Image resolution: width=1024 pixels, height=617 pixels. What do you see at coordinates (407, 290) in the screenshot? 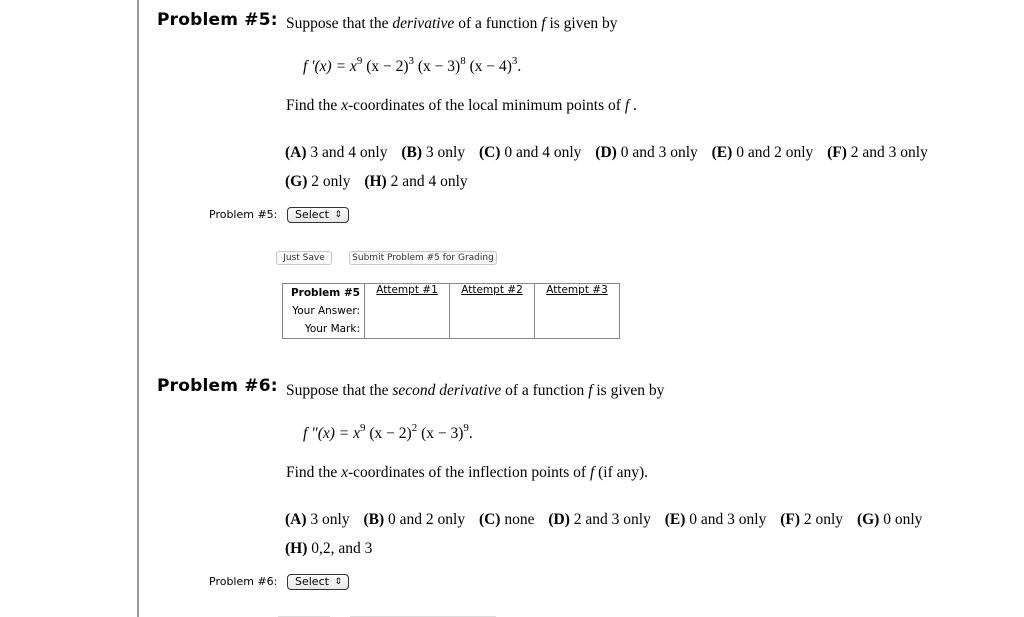
I see `attempt-1-link: Attempt #1` at bounding box center [407, 290].